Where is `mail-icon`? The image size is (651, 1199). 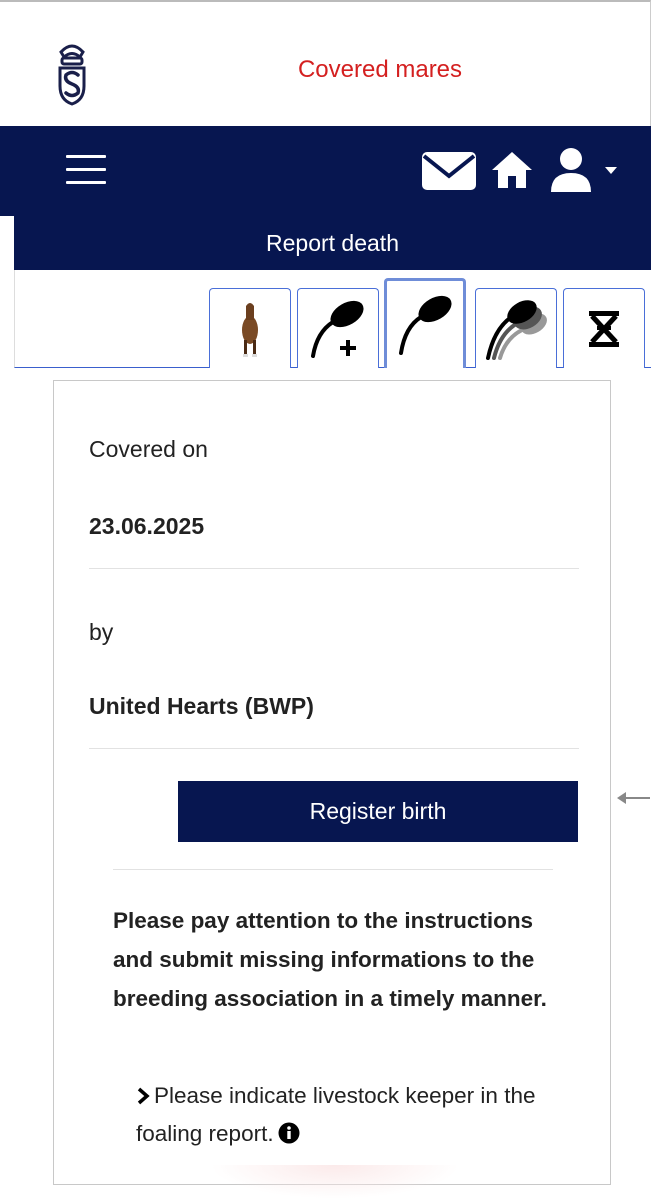 mail-icon is located at coordinates (449, 170).